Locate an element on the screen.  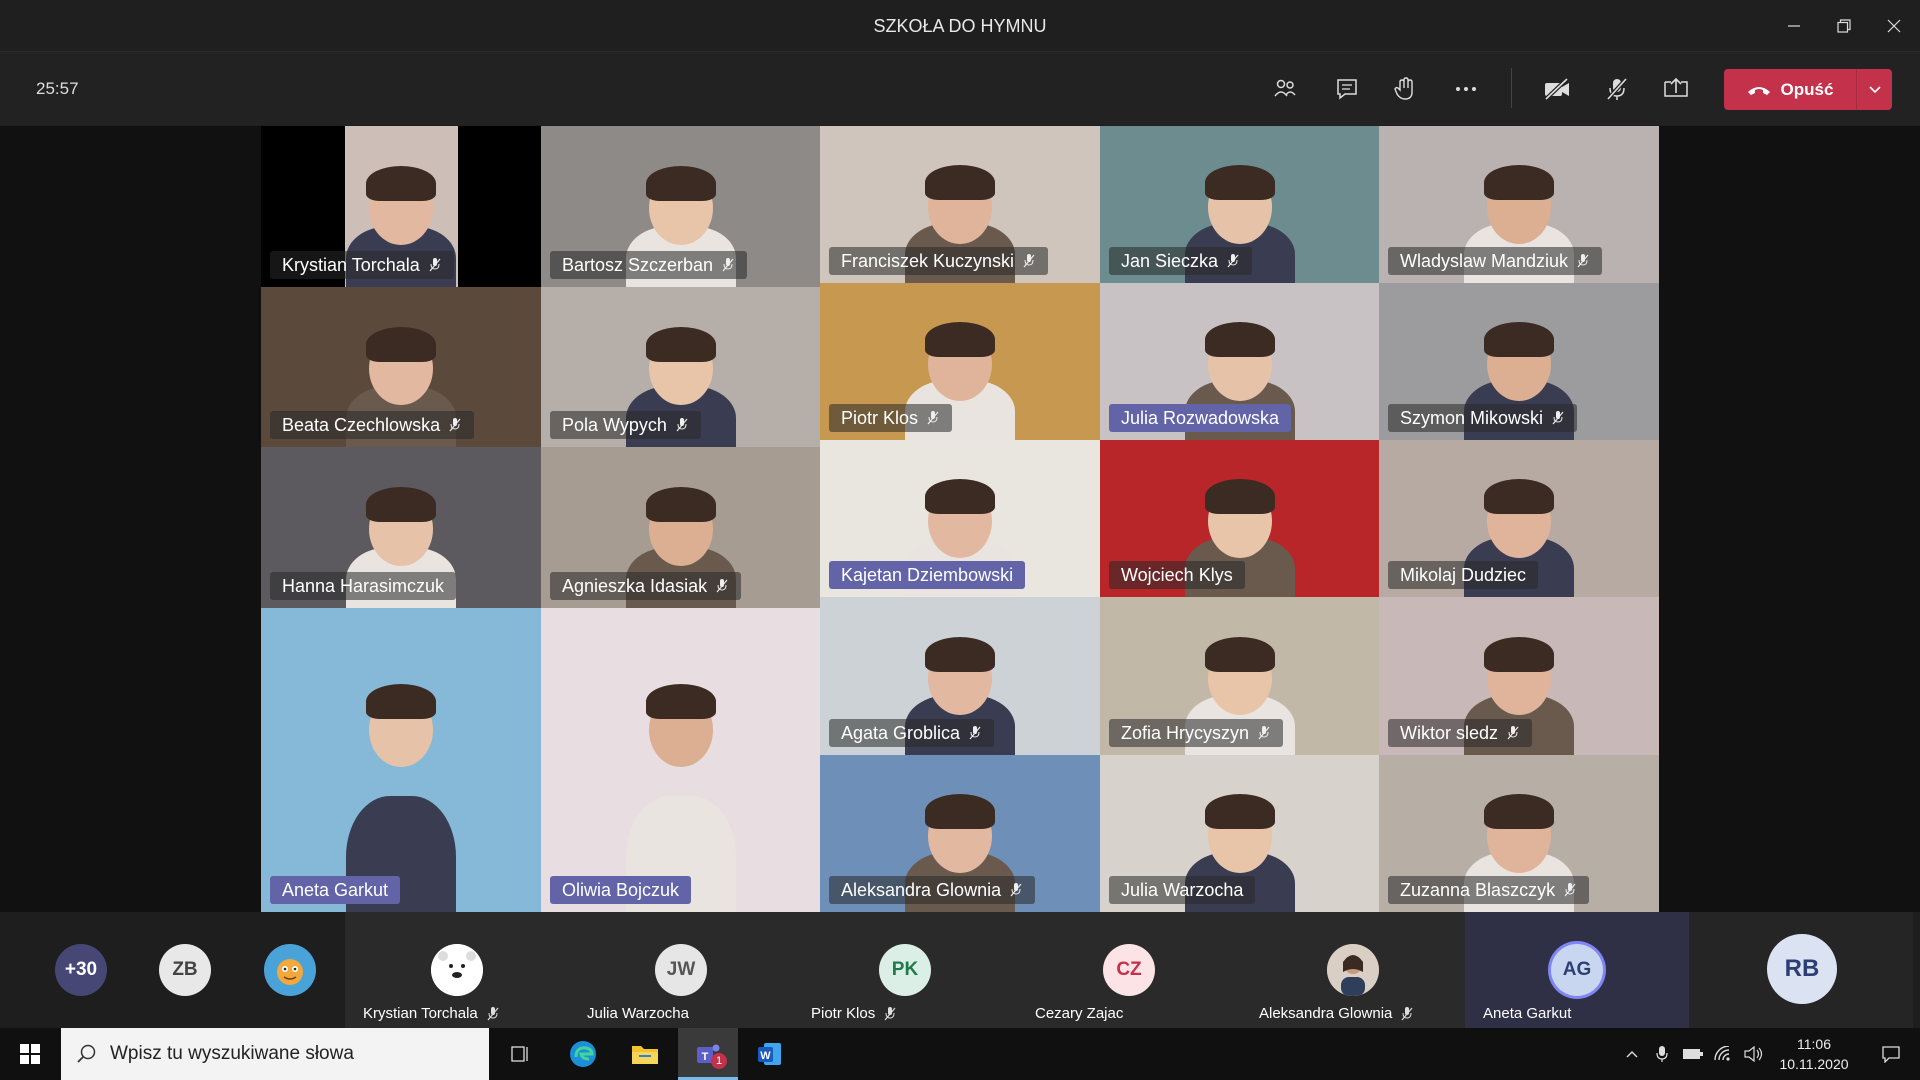
participant-name: Julia Warzocha is located at coordinates (638, 1013).